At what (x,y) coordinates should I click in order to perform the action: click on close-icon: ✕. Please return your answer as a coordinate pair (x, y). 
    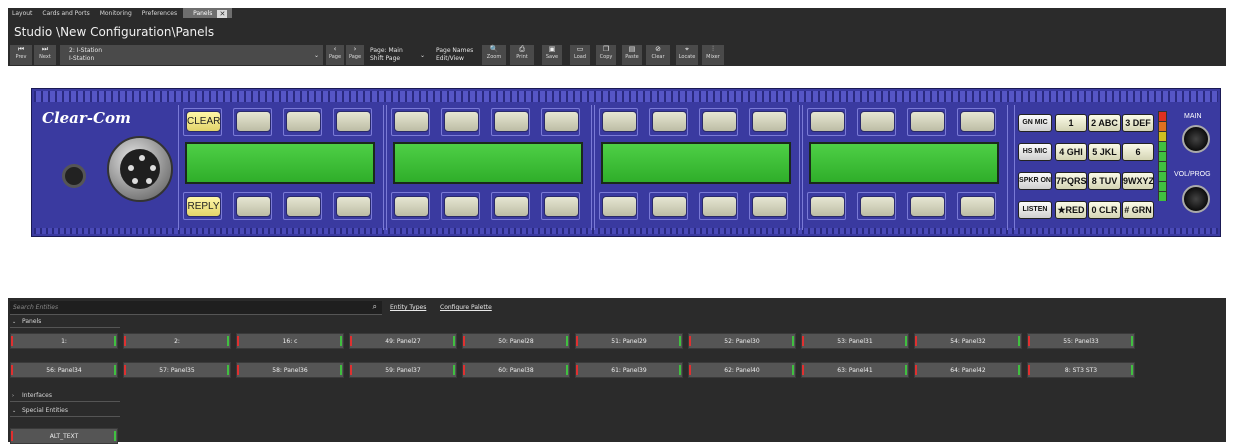
    Looking at the image, I should click on (222, 13).